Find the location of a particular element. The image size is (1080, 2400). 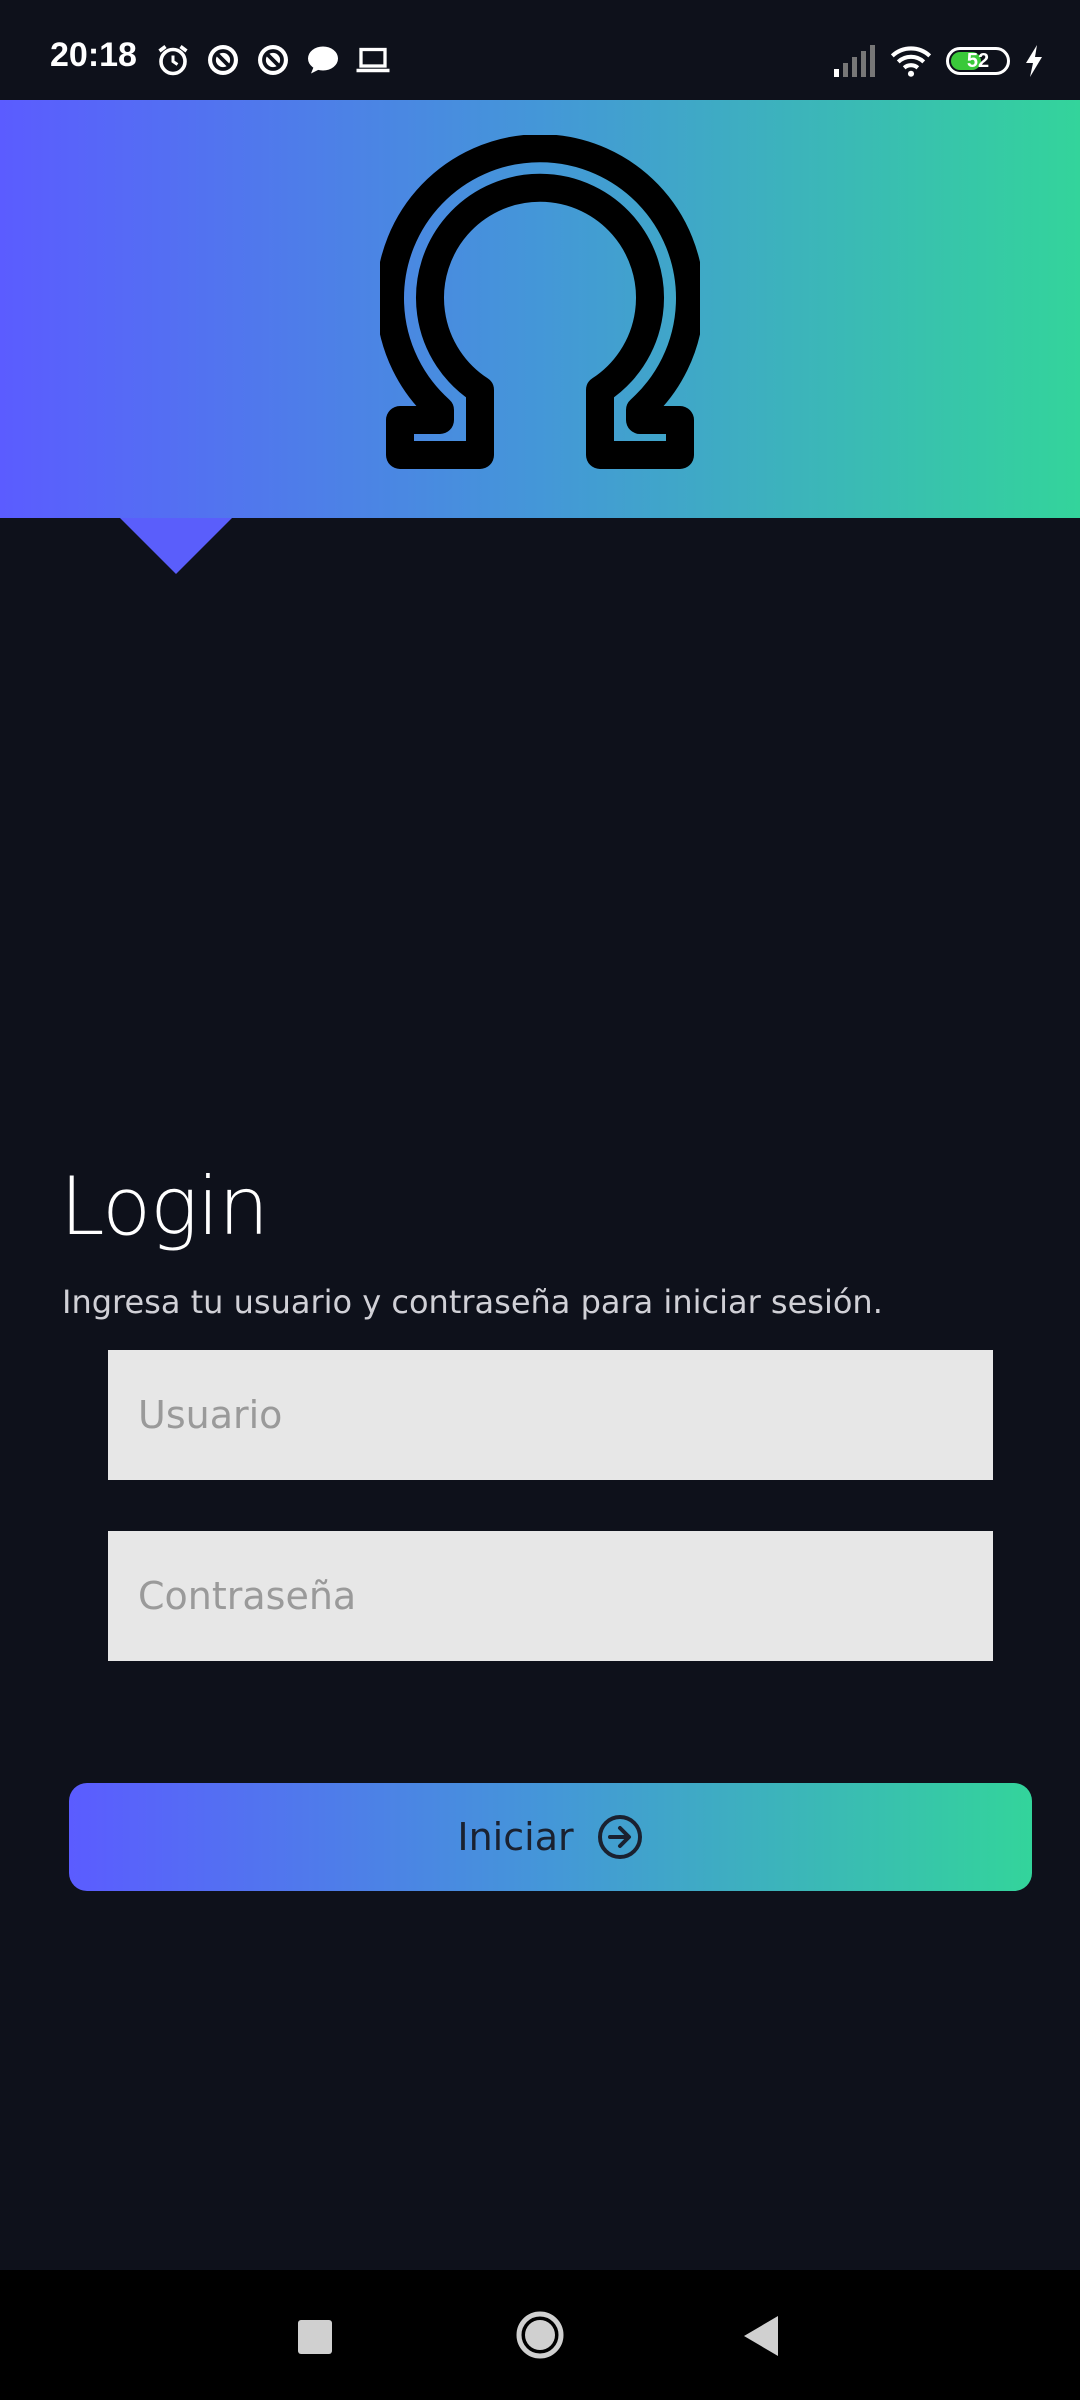

login-button: Iniciar is located at coordinates (550, 1837).